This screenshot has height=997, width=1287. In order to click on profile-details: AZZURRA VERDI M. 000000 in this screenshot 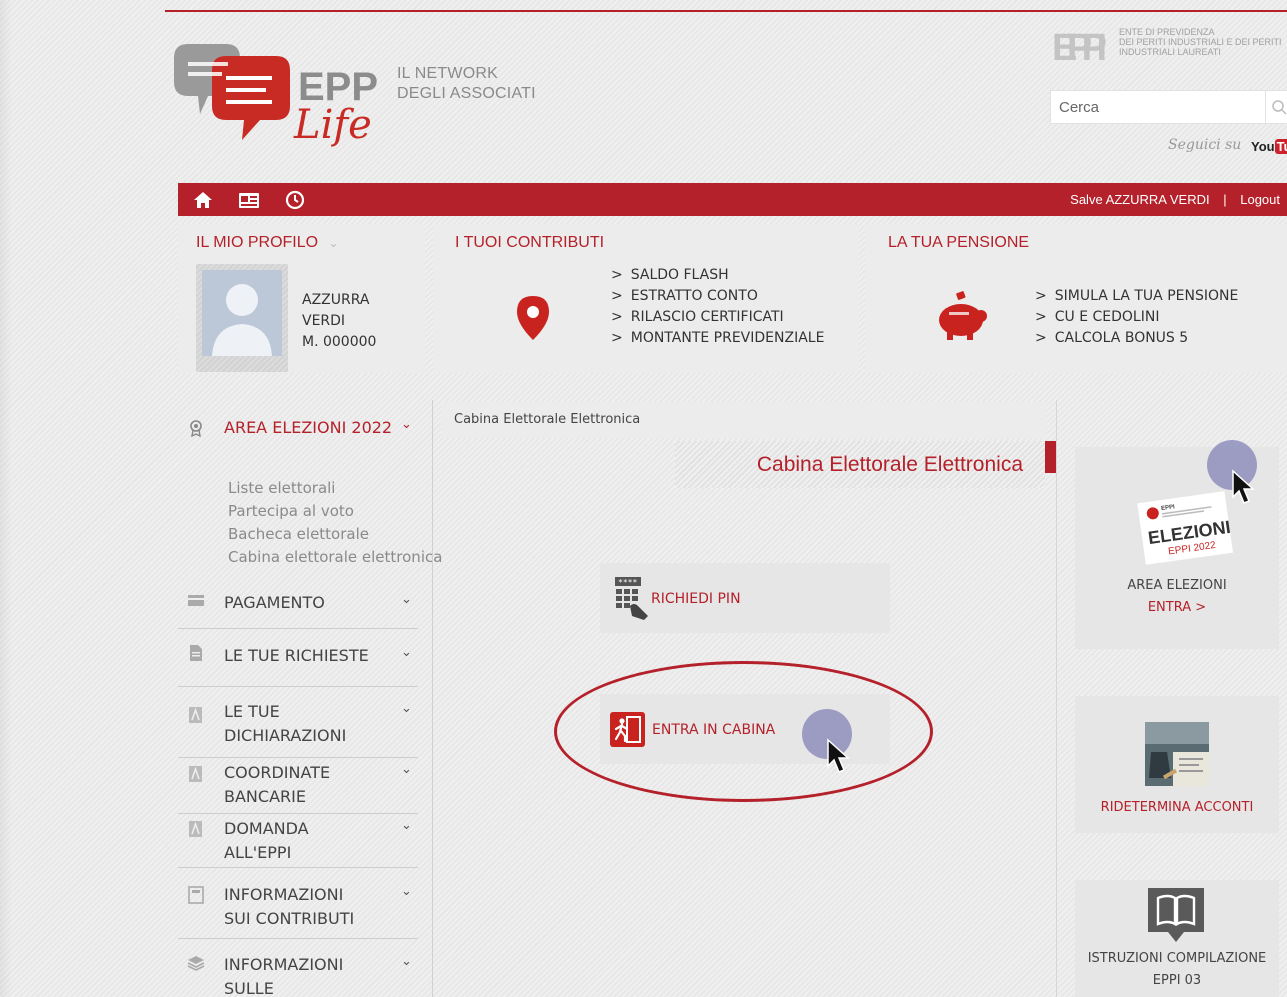, I will do `click(339, 321)`.